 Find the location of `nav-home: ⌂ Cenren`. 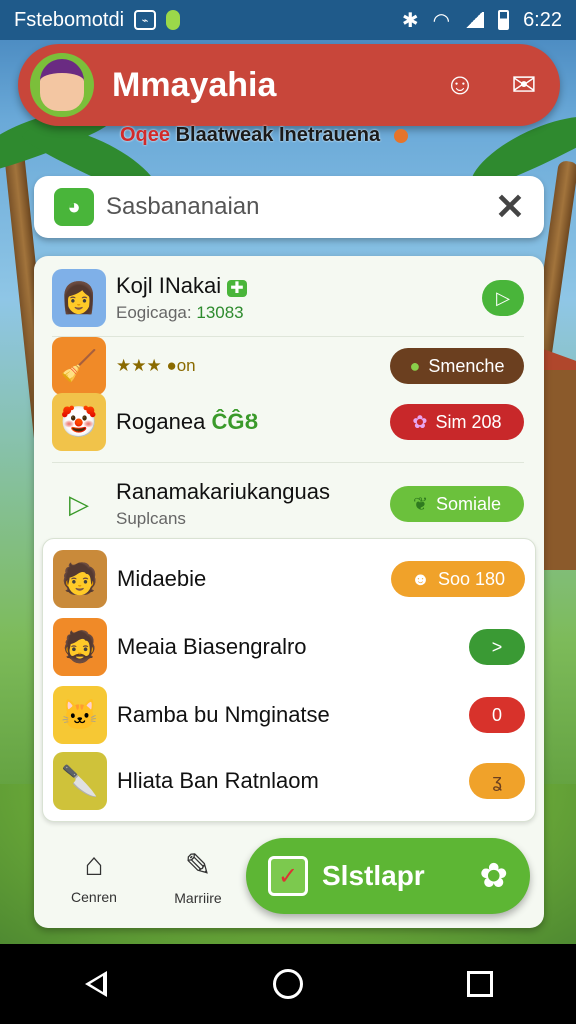

nav-home: ⌂ Cenren is located at coordinates (94, 875).